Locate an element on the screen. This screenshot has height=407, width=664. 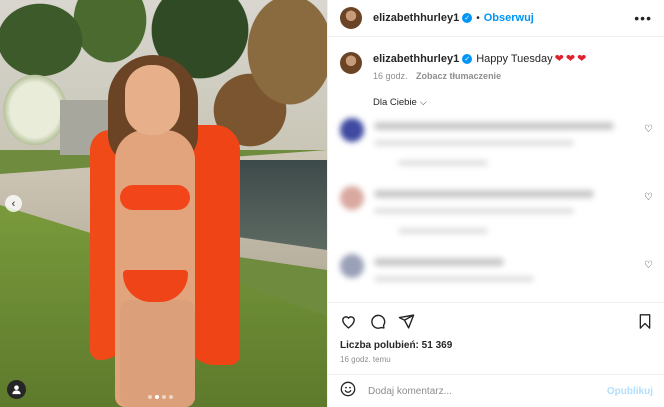
caption-meta: 16 godz. Zobacz tłumaczenie is located at coordinates (479, 76).